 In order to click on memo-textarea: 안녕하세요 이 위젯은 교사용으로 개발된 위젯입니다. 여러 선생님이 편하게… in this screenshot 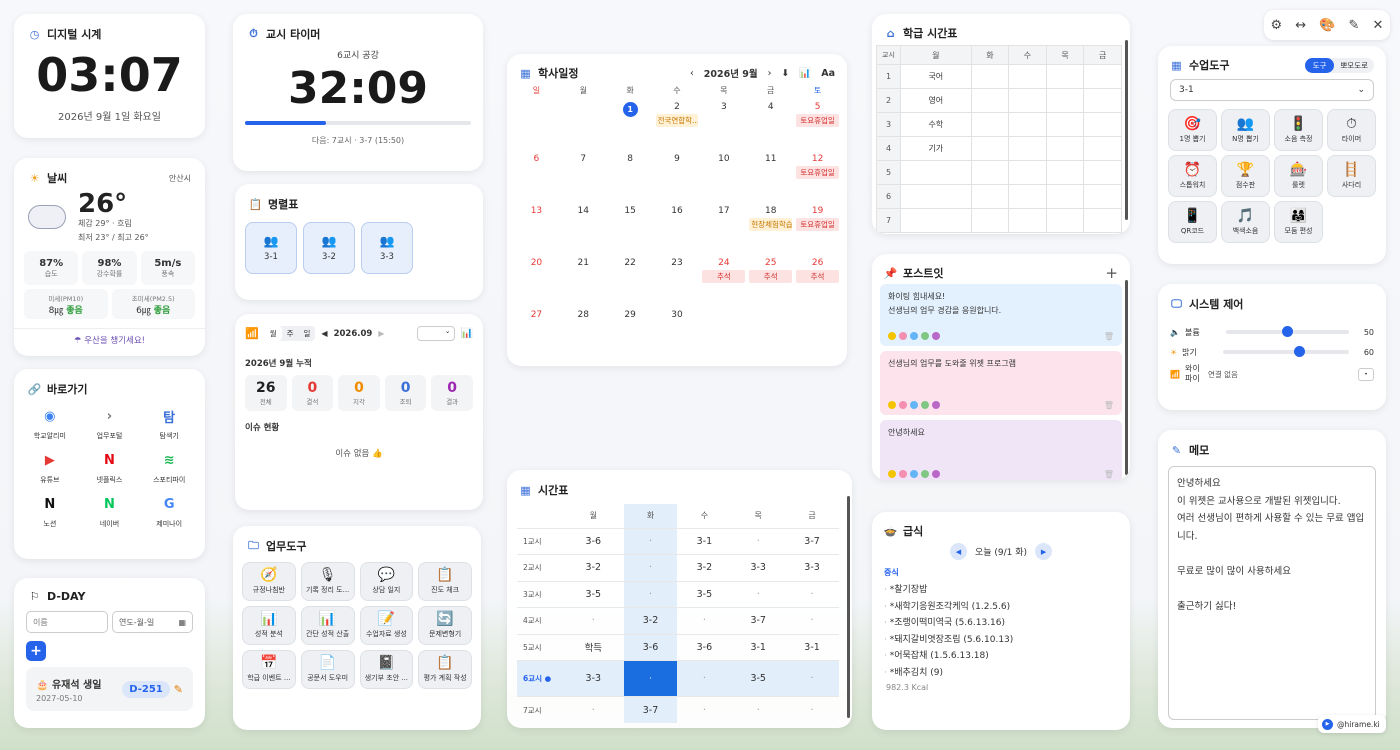, I will do `click(1272, 593)`.